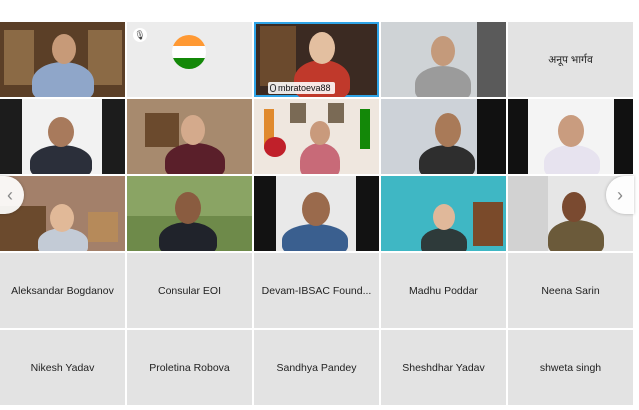 The height and width of the screenshot is (410, 639). I want to click on name-tile: Sheshdhar Yadav, so click(443, 367).